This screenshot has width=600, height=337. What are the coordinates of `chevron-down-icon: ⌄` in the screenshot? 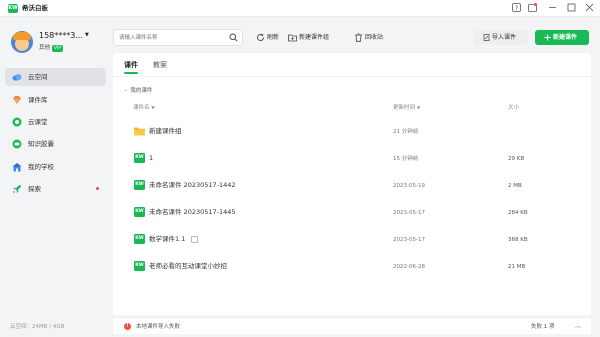 It's located at (126, 89).